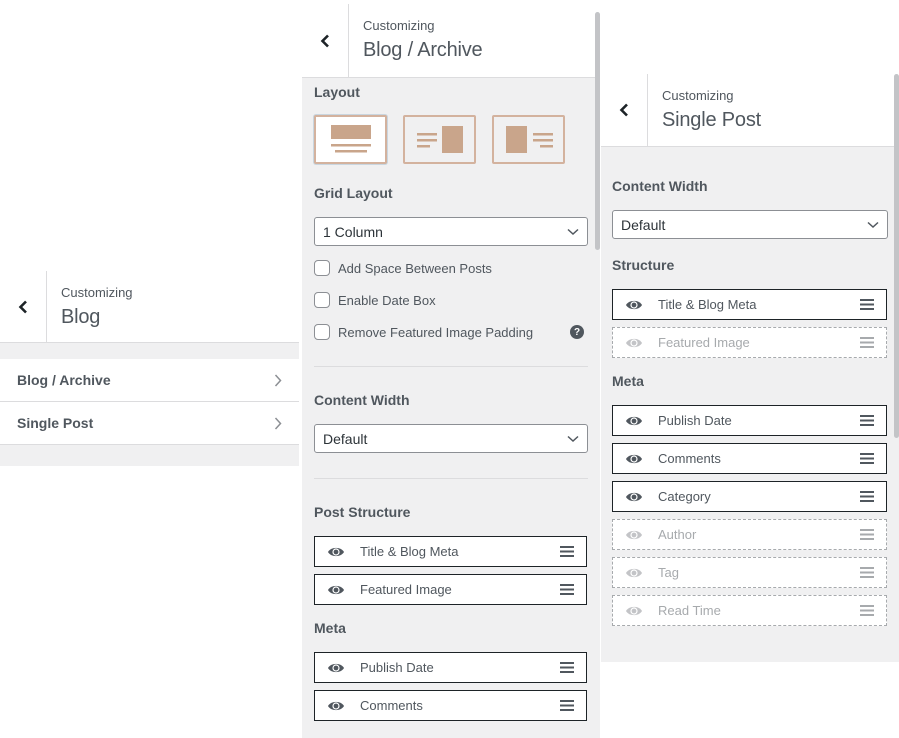 The width and height of the screenshot is (899, 738). What do you see at coordinates (451, 231) in the screenshot?
I see `grid-layout-select: 1 Column` at bounding box center [451, 231].